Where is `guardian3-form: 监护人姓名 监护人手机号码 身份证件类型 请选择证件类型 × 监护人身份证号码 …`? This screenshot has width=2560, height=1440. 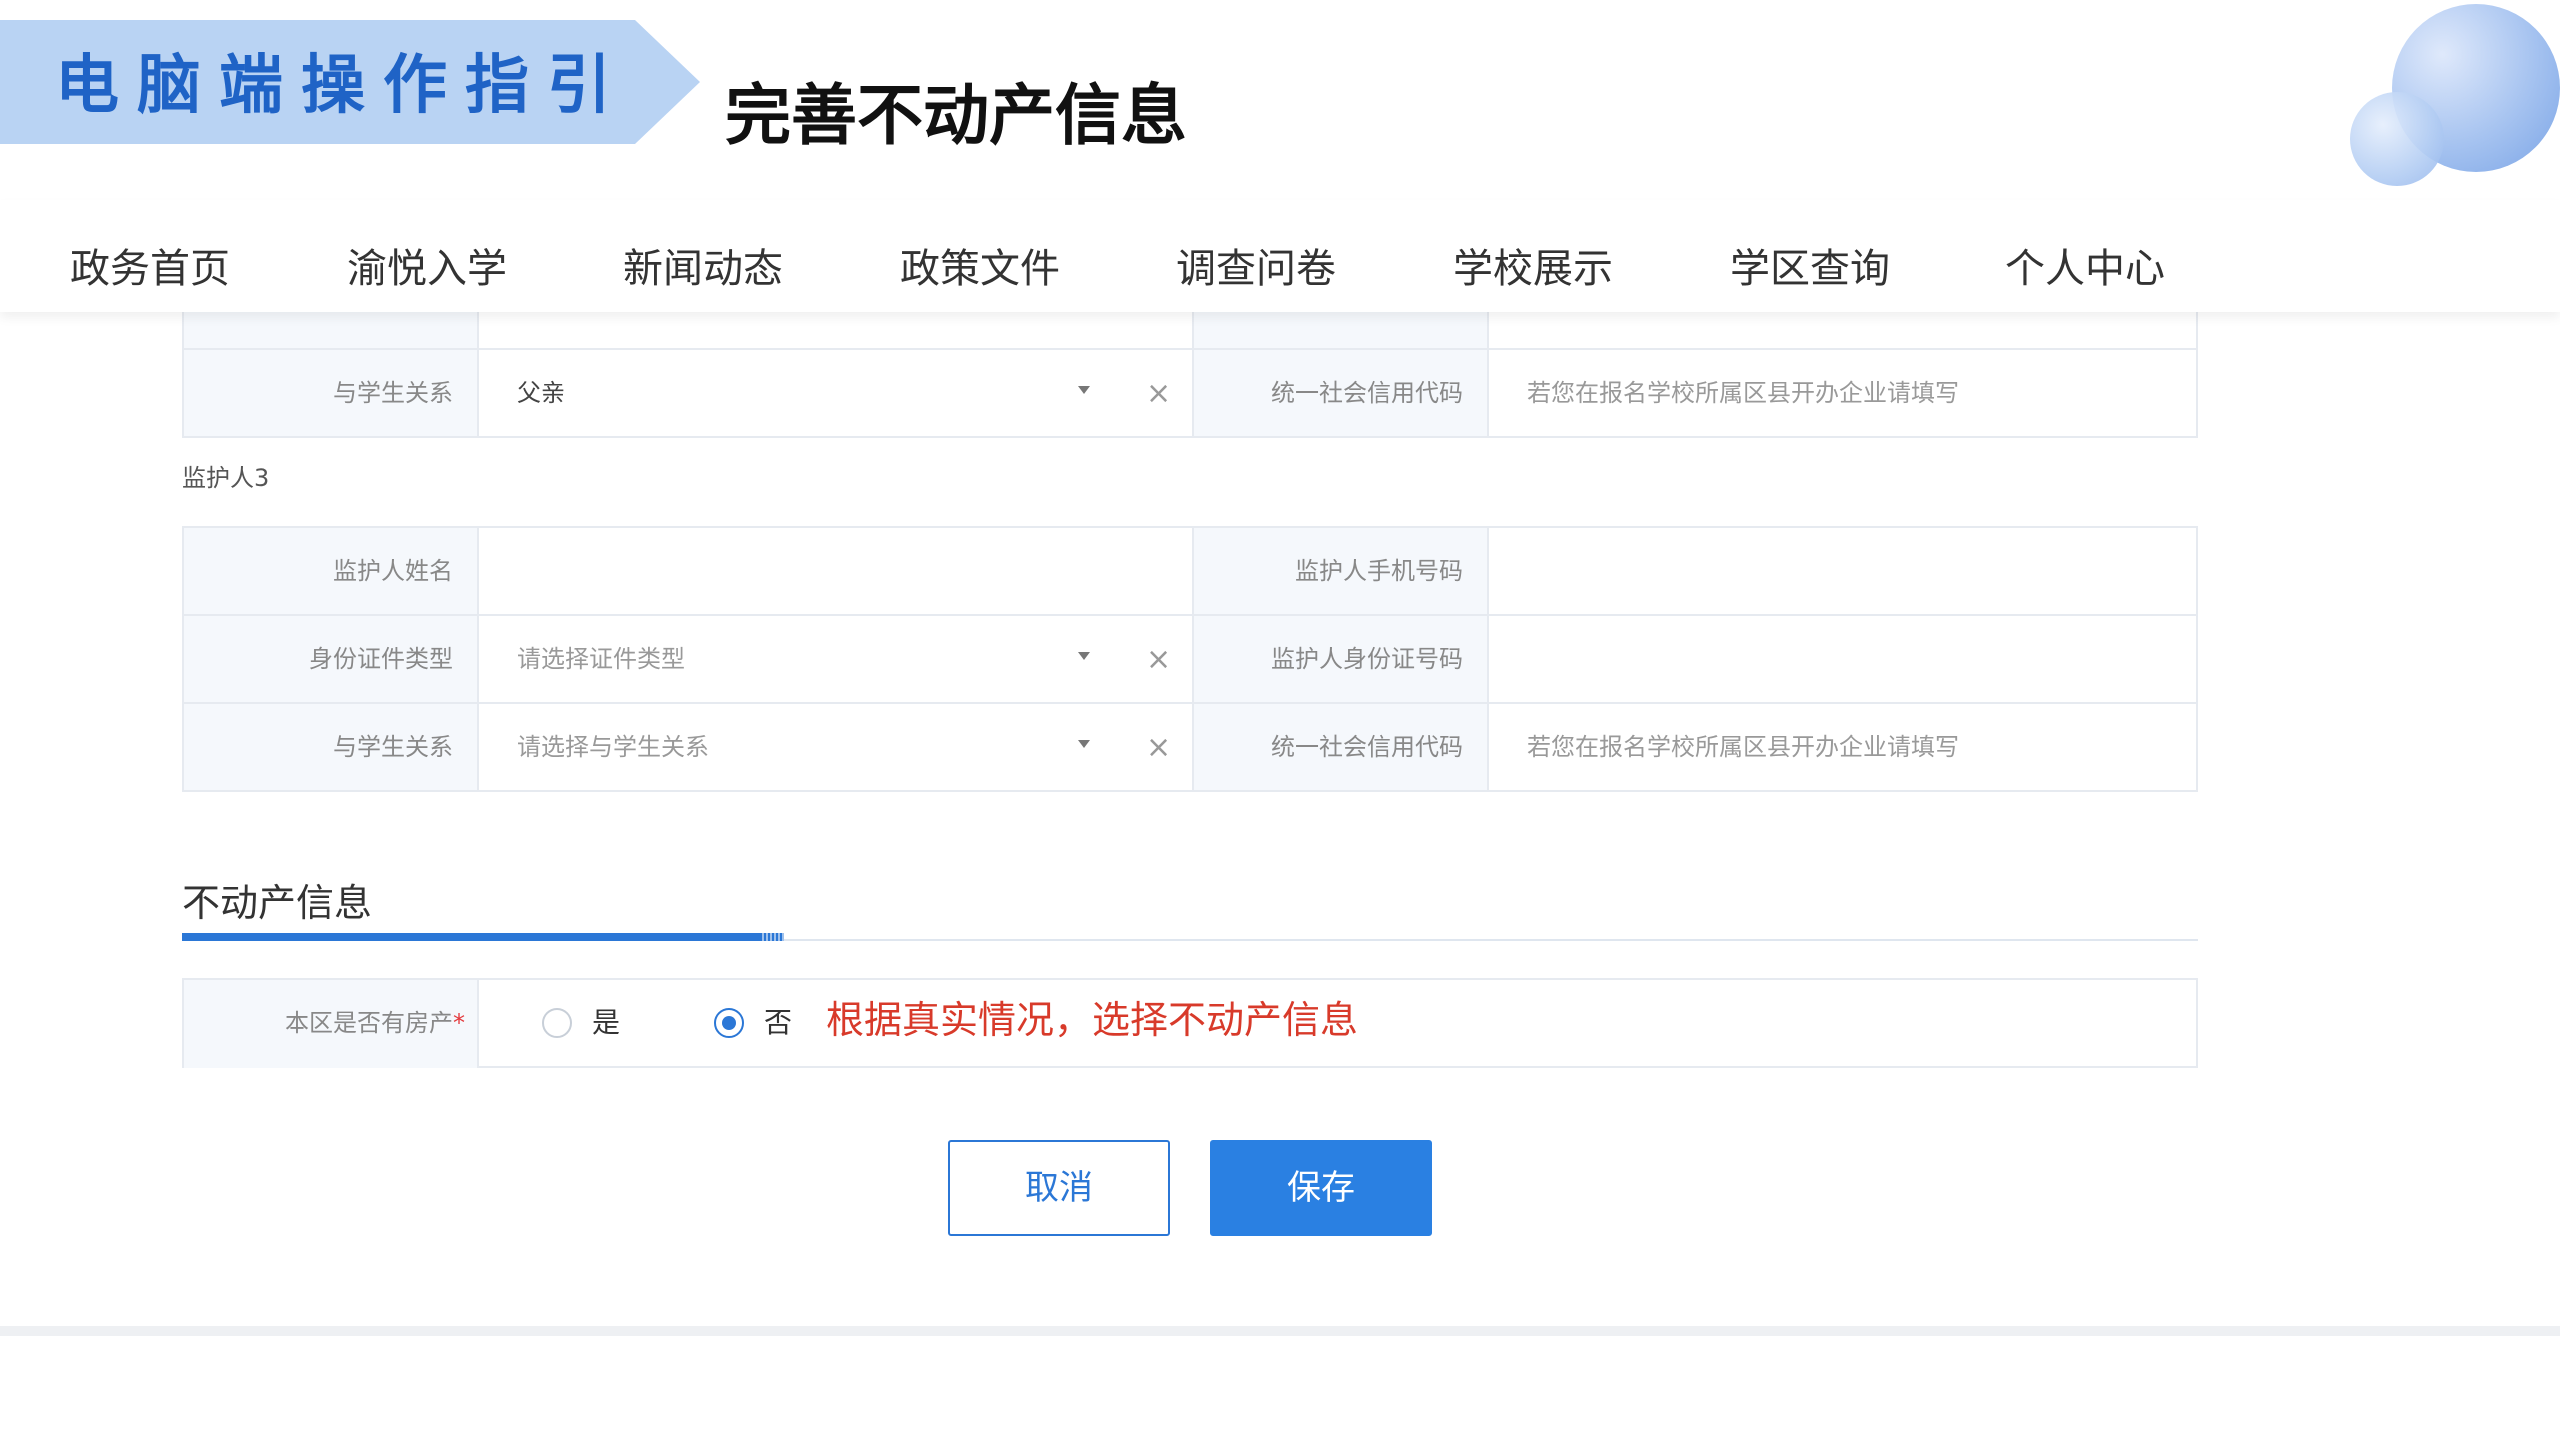
guardian3-form: 监护人姓名 监护人手机号码 身份证件类型 请选择证件类型 × 监护人身份证号码 … is located at coordinates (1190, 659).